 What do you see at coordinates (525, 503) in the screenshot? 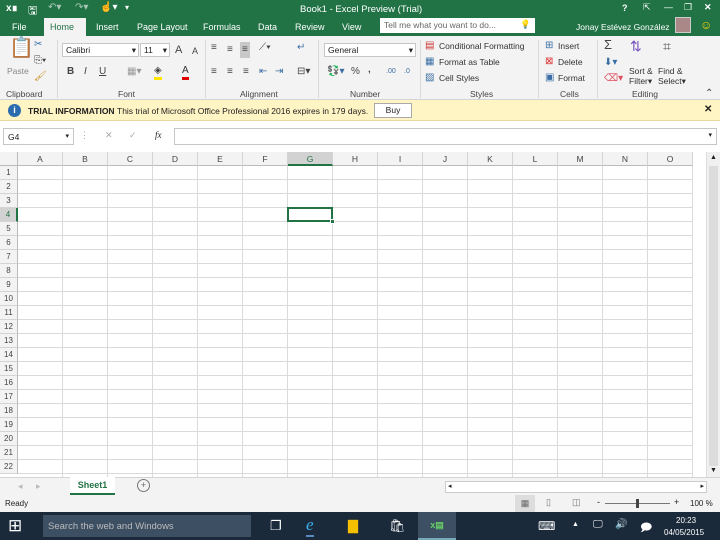
I see `normal-view-icon: ▦` at bounding box center [525, 503].